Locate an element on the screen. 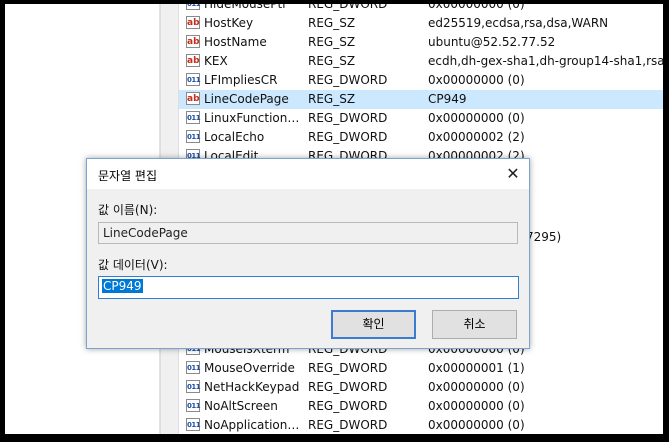  value-name: HostKey is located at coordinates (229, 23).